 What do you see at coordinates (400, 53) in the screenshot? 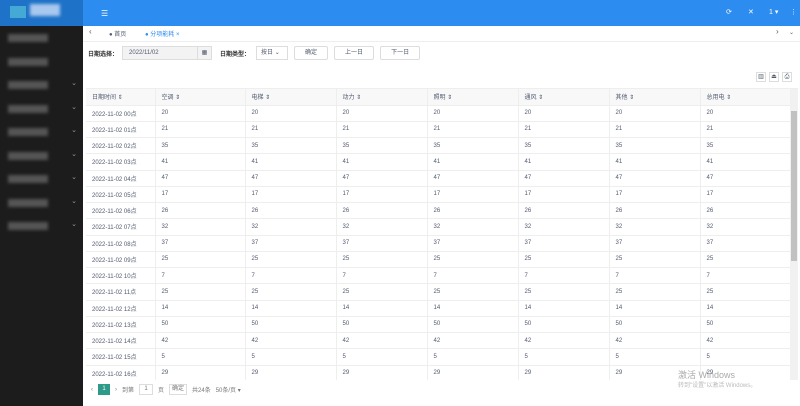
I see `next-day-button: 下一日` at bounding box center [400, 53].